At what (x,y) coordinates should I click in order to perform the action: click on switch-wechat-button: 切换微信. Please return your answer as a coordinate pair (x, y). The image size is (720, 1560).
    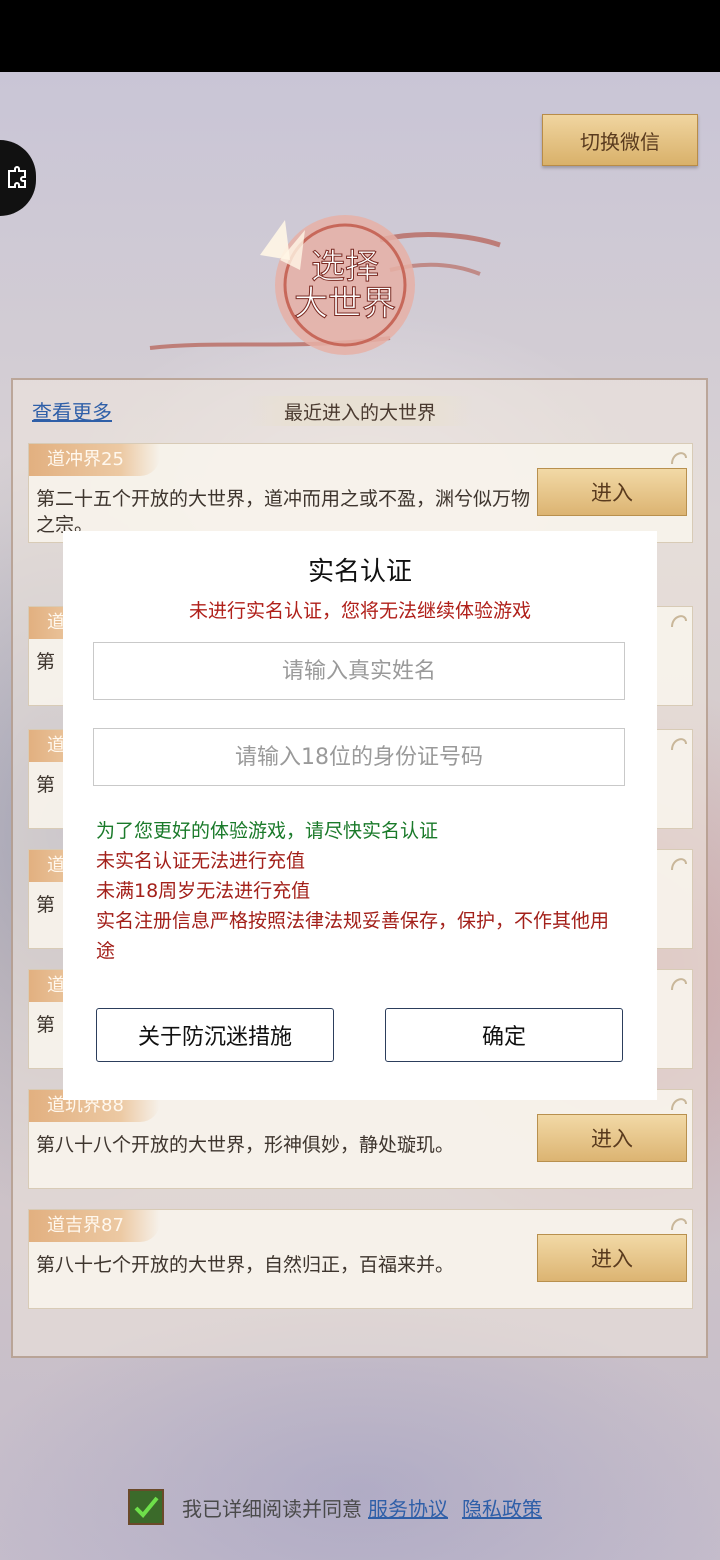
    Looking at the image, I should click on (620, 140).